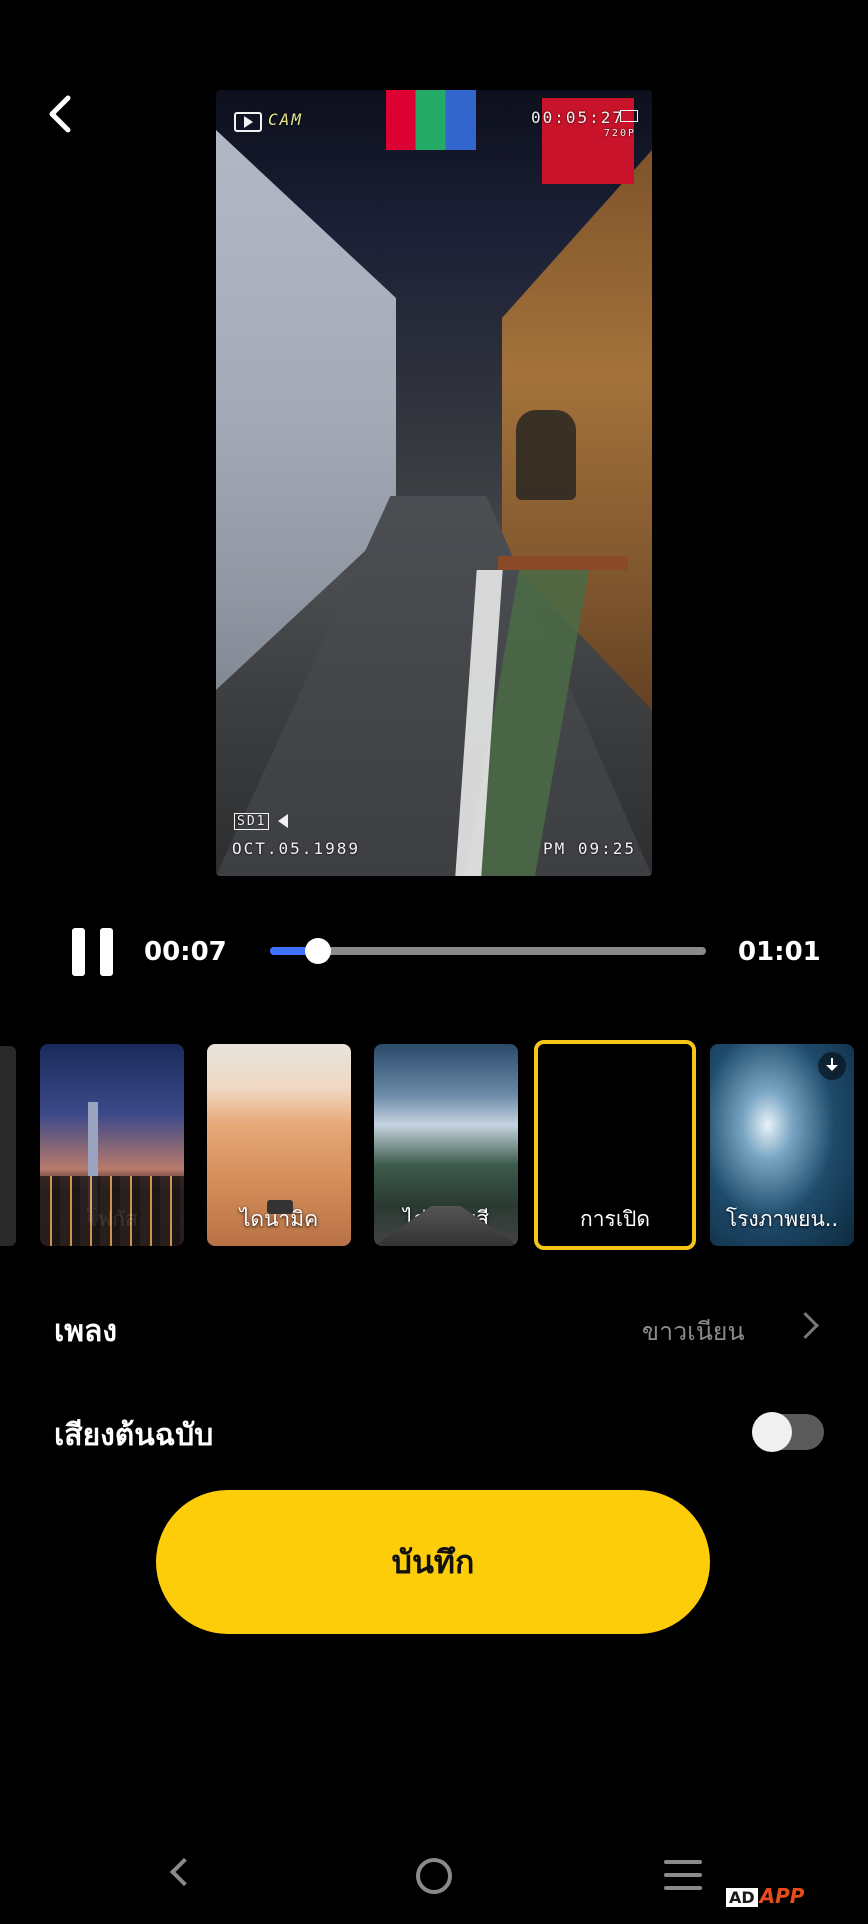 The width and height of the screenshot is (868, 1924). What do you see at coordinates (446, 1145) in the screenshot?
I see `filter-item: ไล่ระดับสี` at bounding box center [446, 1145].